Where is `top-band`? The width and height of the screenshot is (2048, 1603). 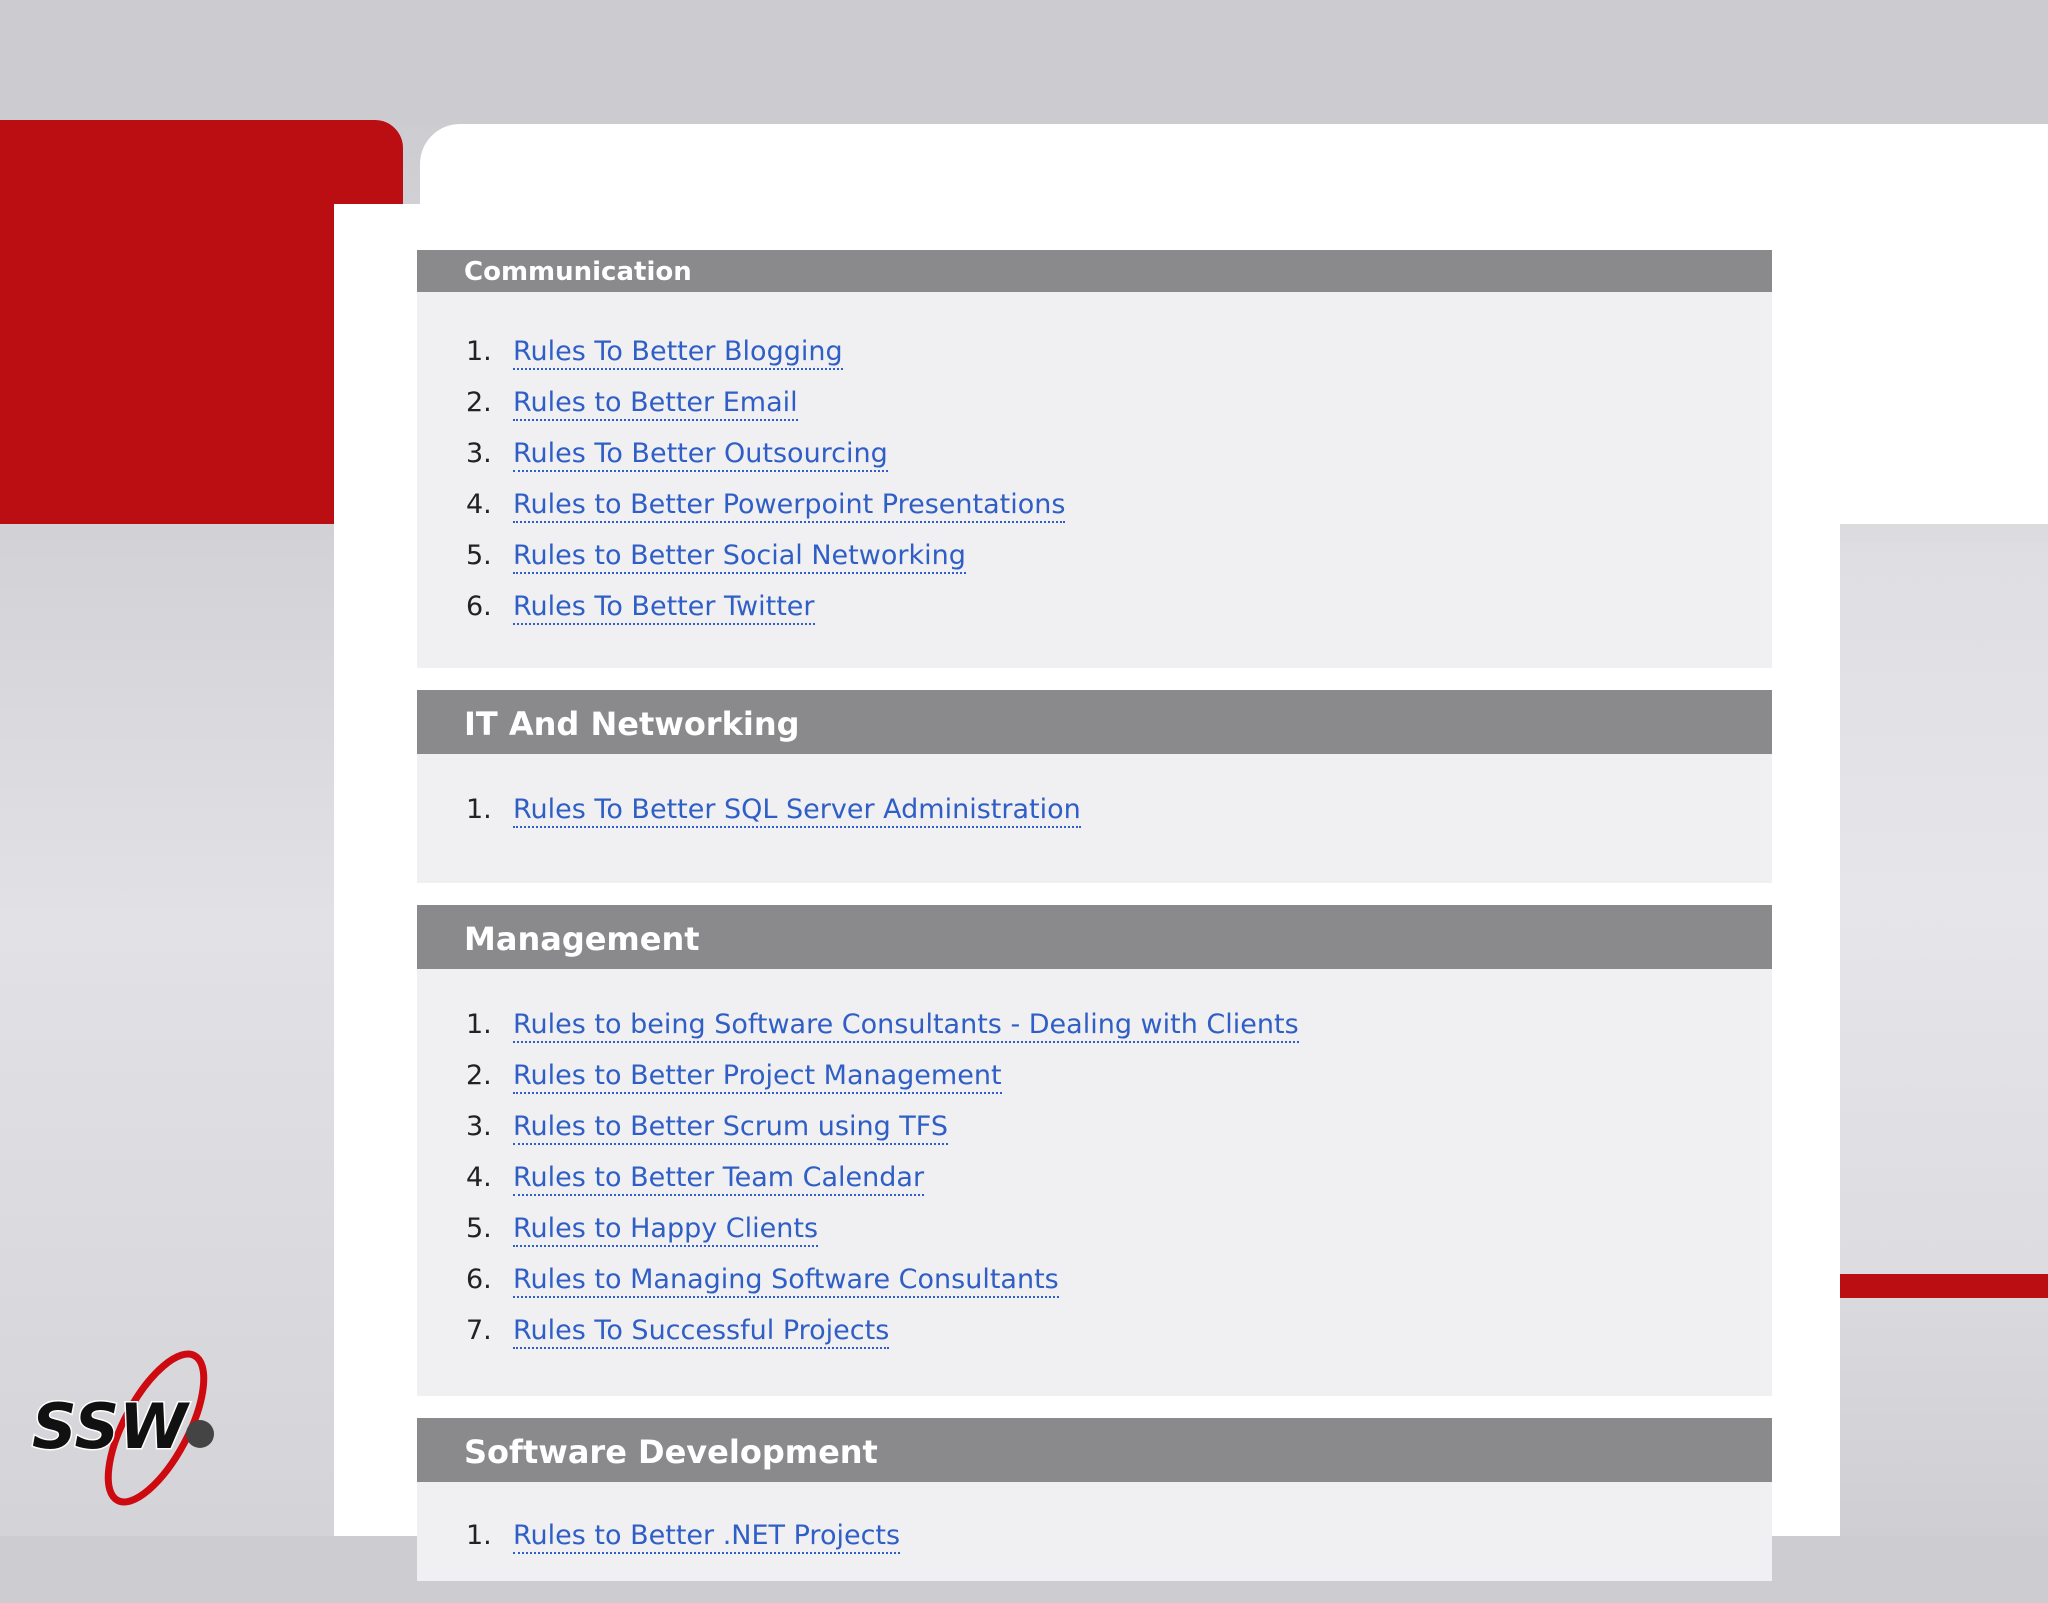 top-band is located at coordinates (1024, 62).